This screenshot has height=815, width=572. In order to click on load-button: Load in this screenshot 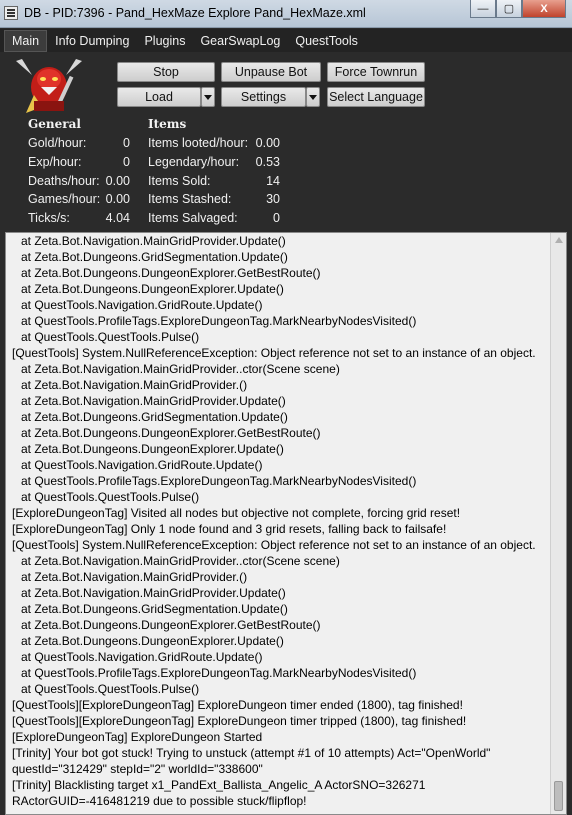, I will do `click(159, 97)`.